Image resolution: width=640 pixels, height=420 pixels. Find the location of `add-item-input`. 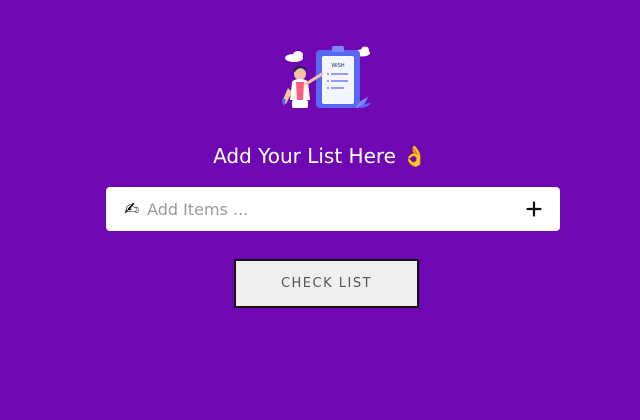

add-item-input is located at coordinates (334, 209).